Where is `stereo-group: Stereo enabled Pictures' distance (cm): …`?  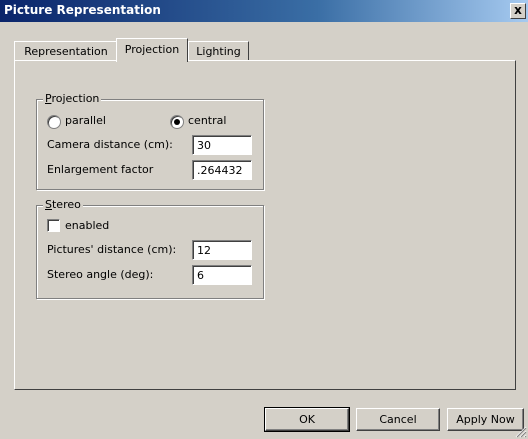 stereo-group: Stereo enabled Pictures' distance (cm): … is located at coordinates (150, 248).